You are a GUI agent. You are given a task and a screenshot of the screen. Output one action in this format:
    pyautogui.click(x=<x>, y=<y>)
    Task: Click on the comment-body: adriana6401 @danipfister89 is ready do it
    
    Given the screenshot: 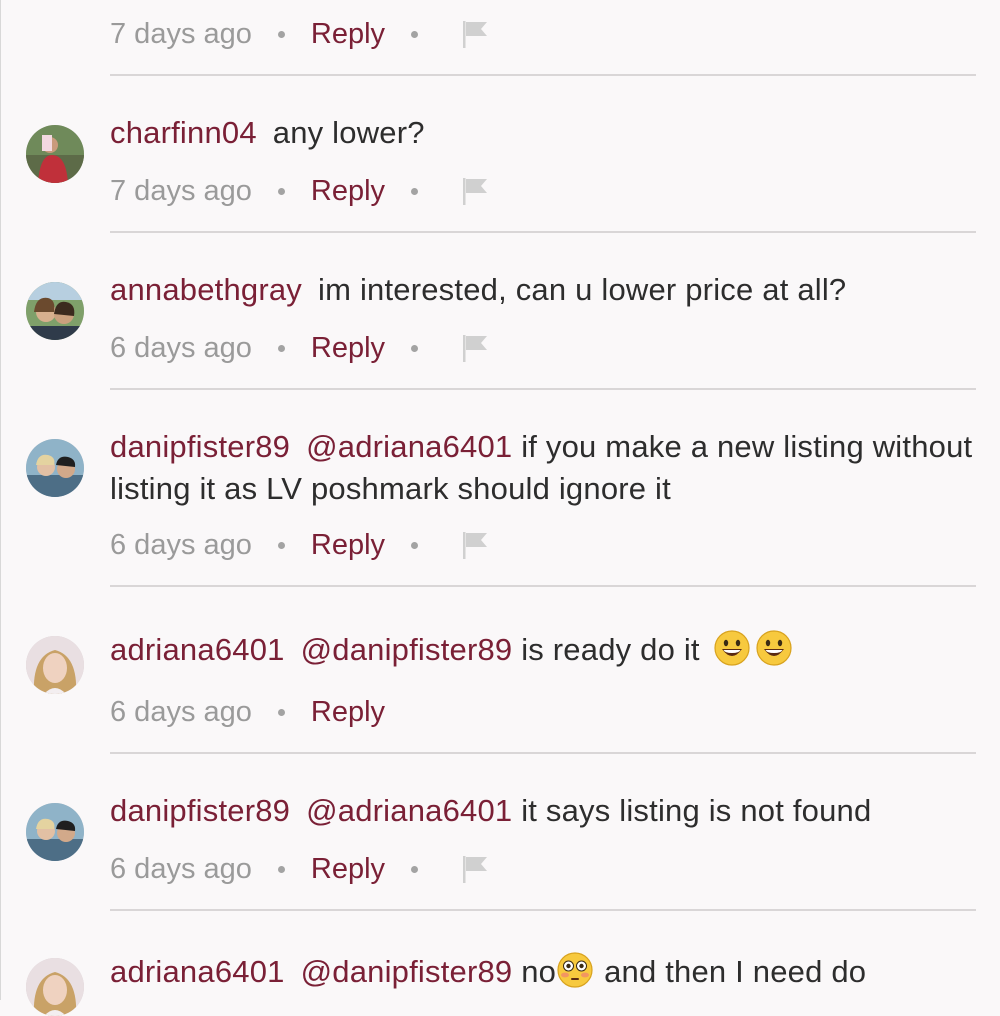 What is the action you would take?
    pyautogui.click(x=545, y=650)
    